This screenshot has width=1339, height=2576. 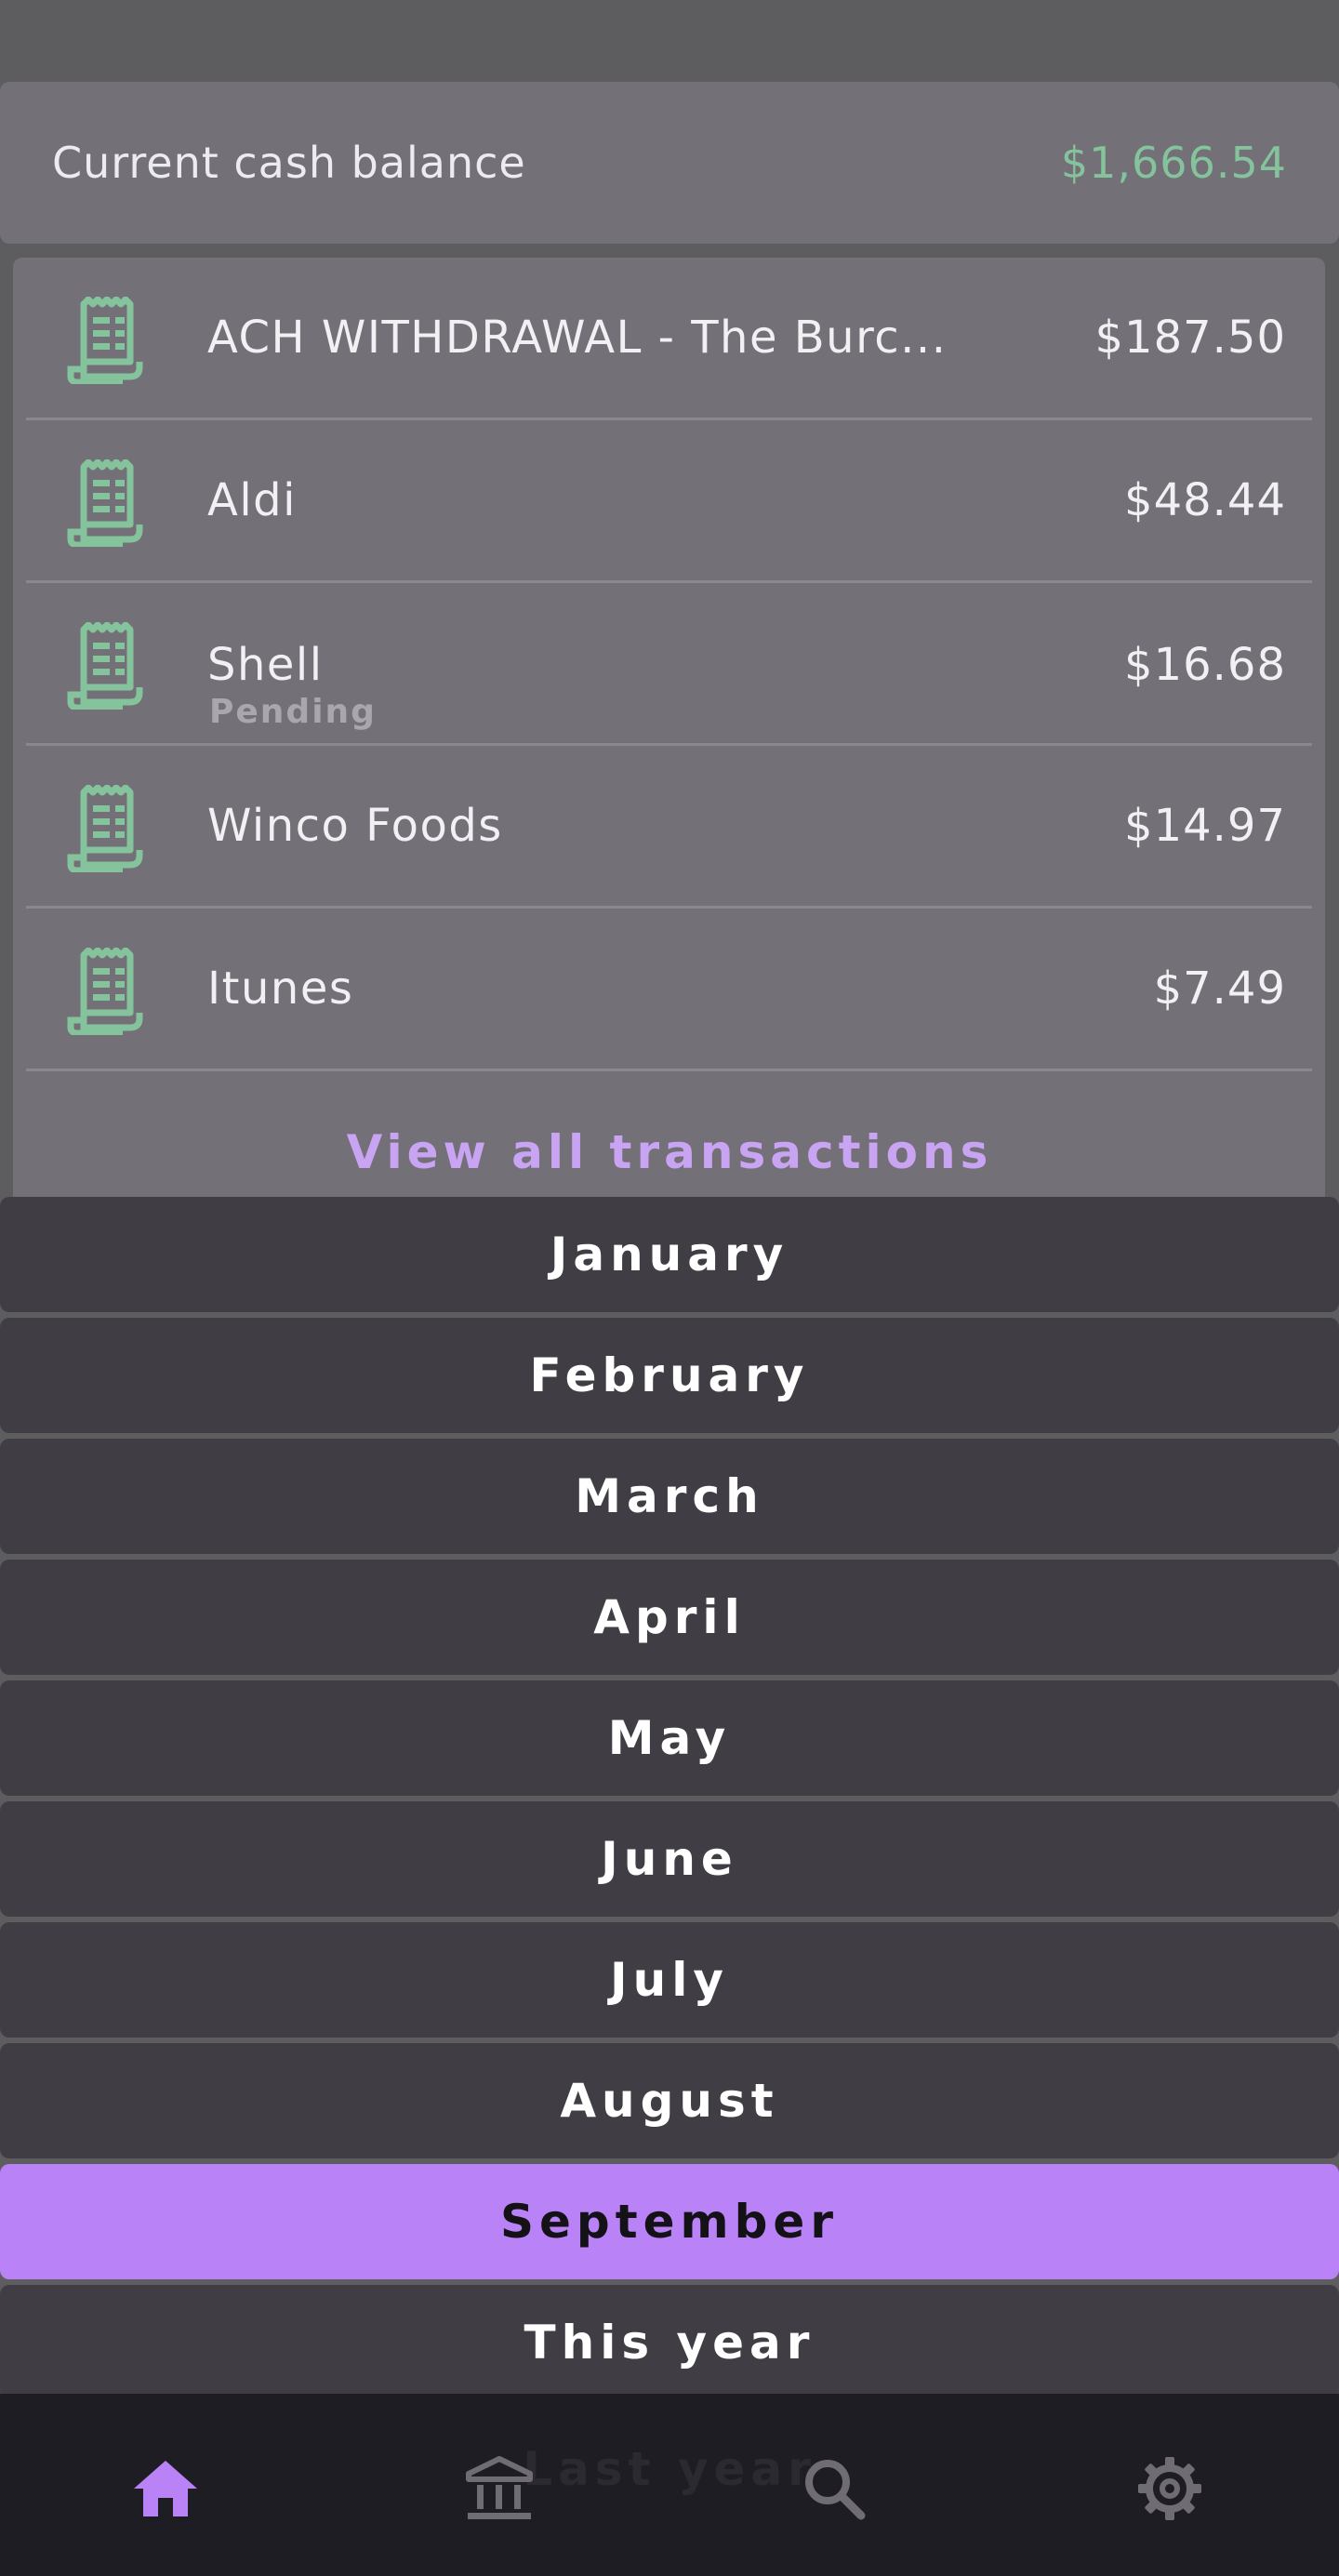 What do you see at coordinates (669, 1375) in the screenshot?
I see `period-option-february: February` at bounding box center [669, 1375].